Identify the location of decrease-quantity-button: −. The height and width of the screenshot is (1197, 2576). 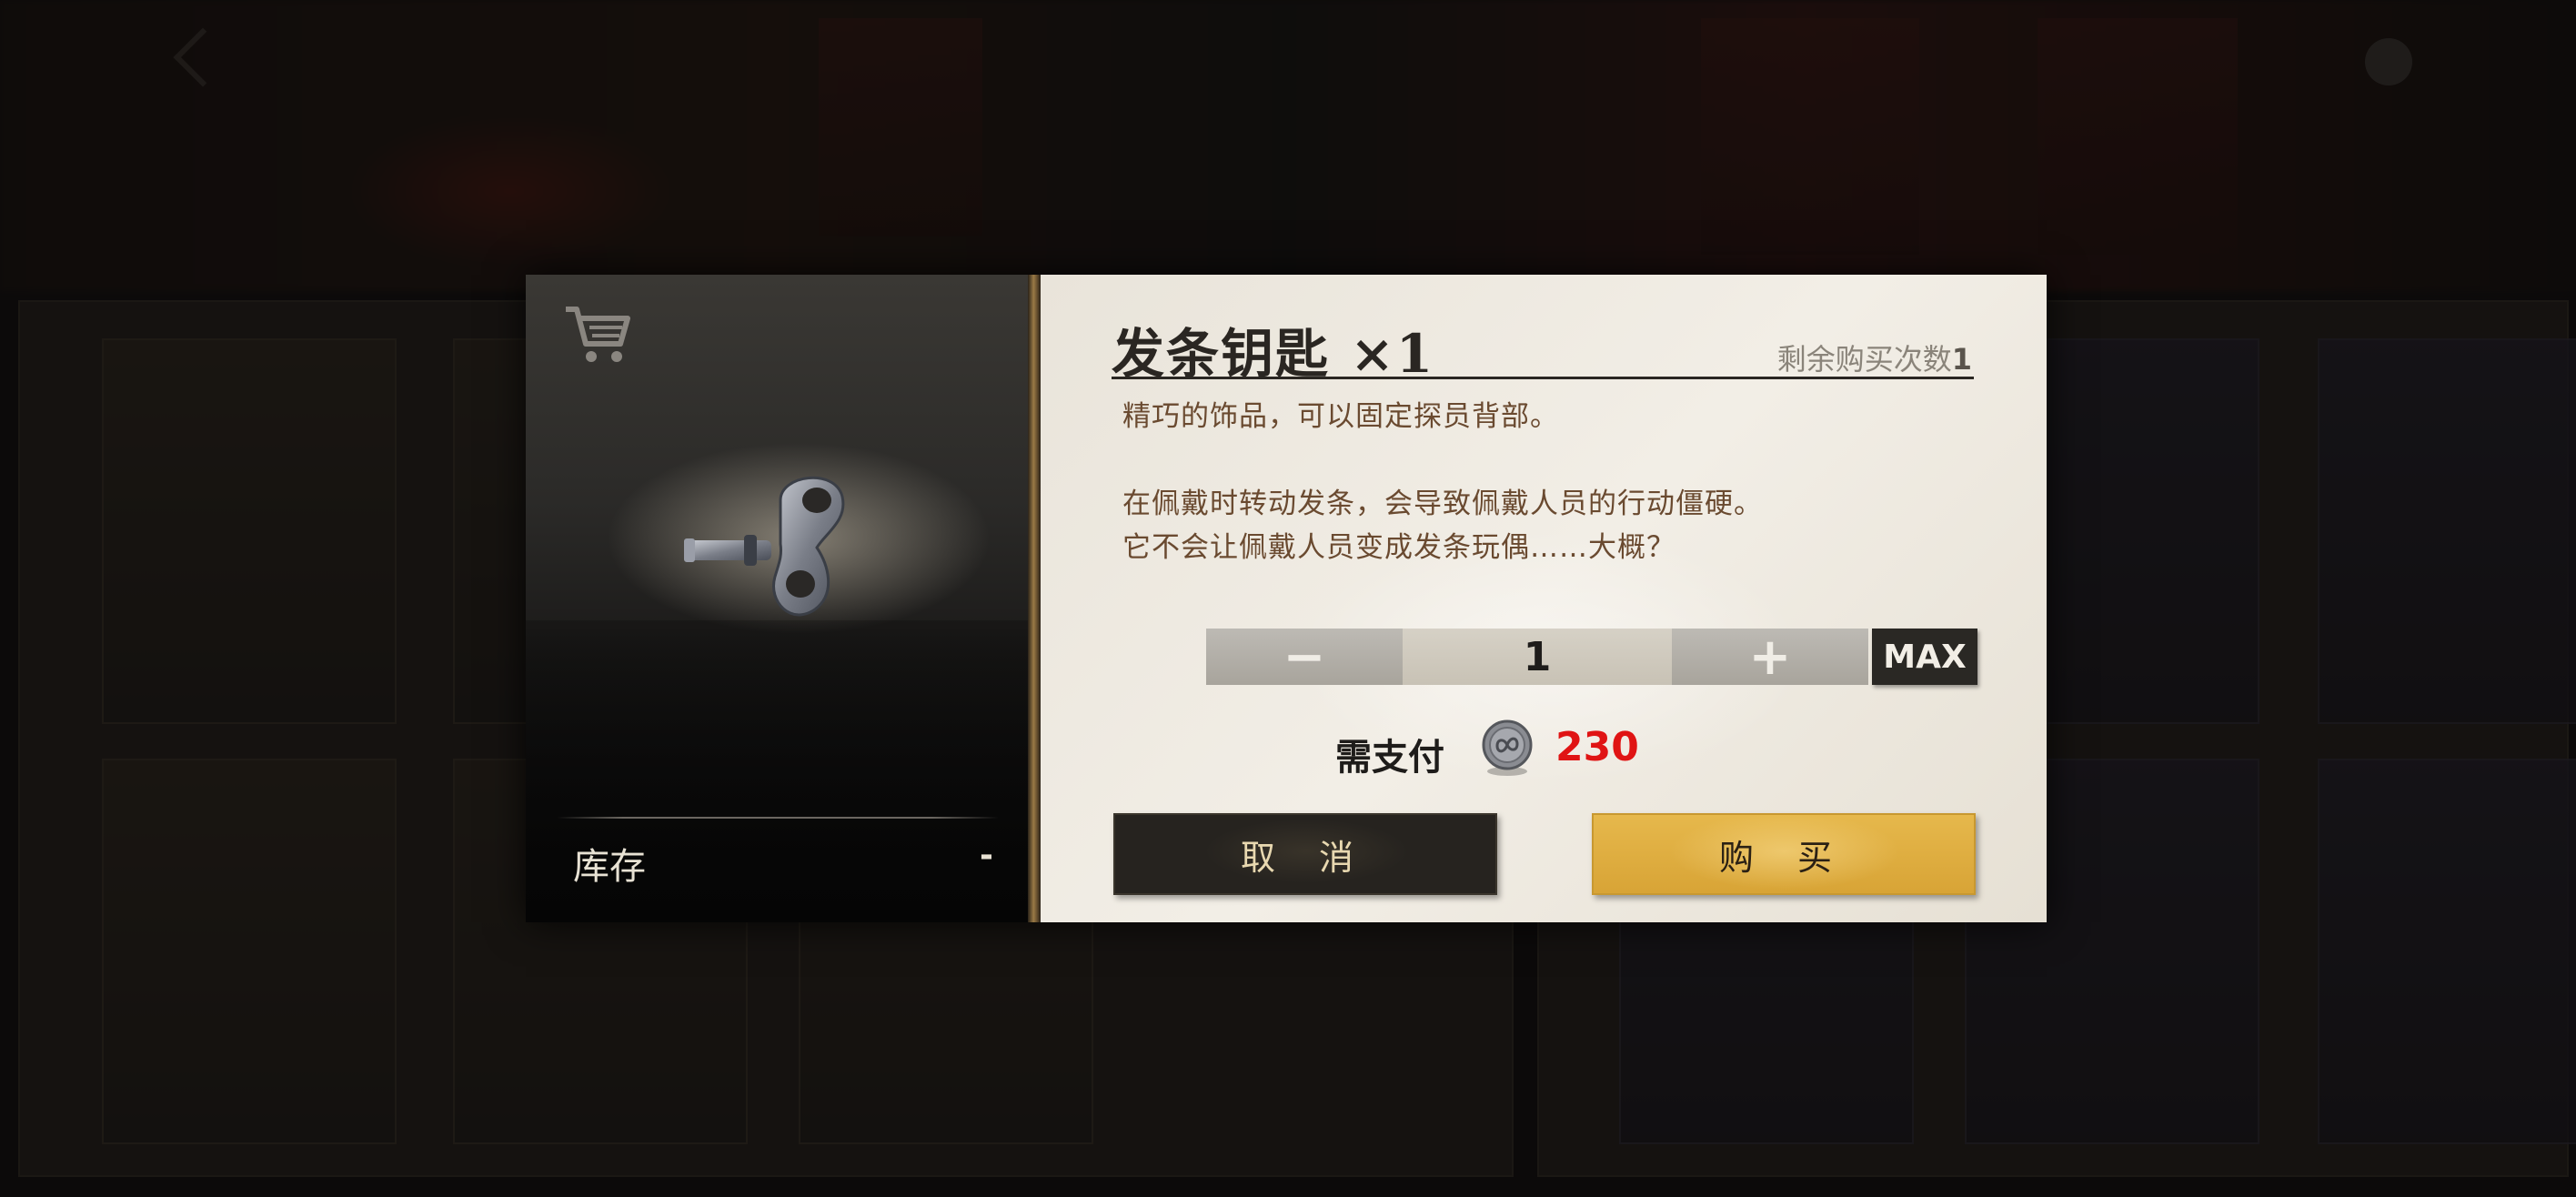
(1304, 657).